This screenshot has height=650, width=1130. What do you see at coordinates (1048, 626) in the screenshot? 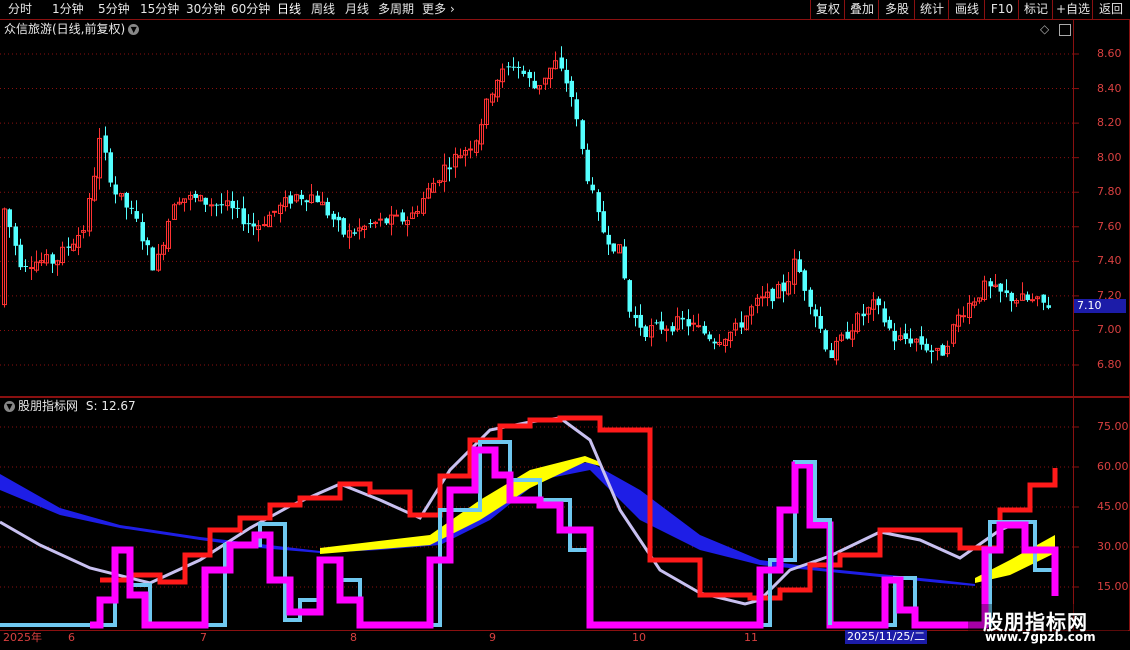
I see `watermark: 股朋指标网 www.7gpzb.com` at bounding box center [1048, 626].